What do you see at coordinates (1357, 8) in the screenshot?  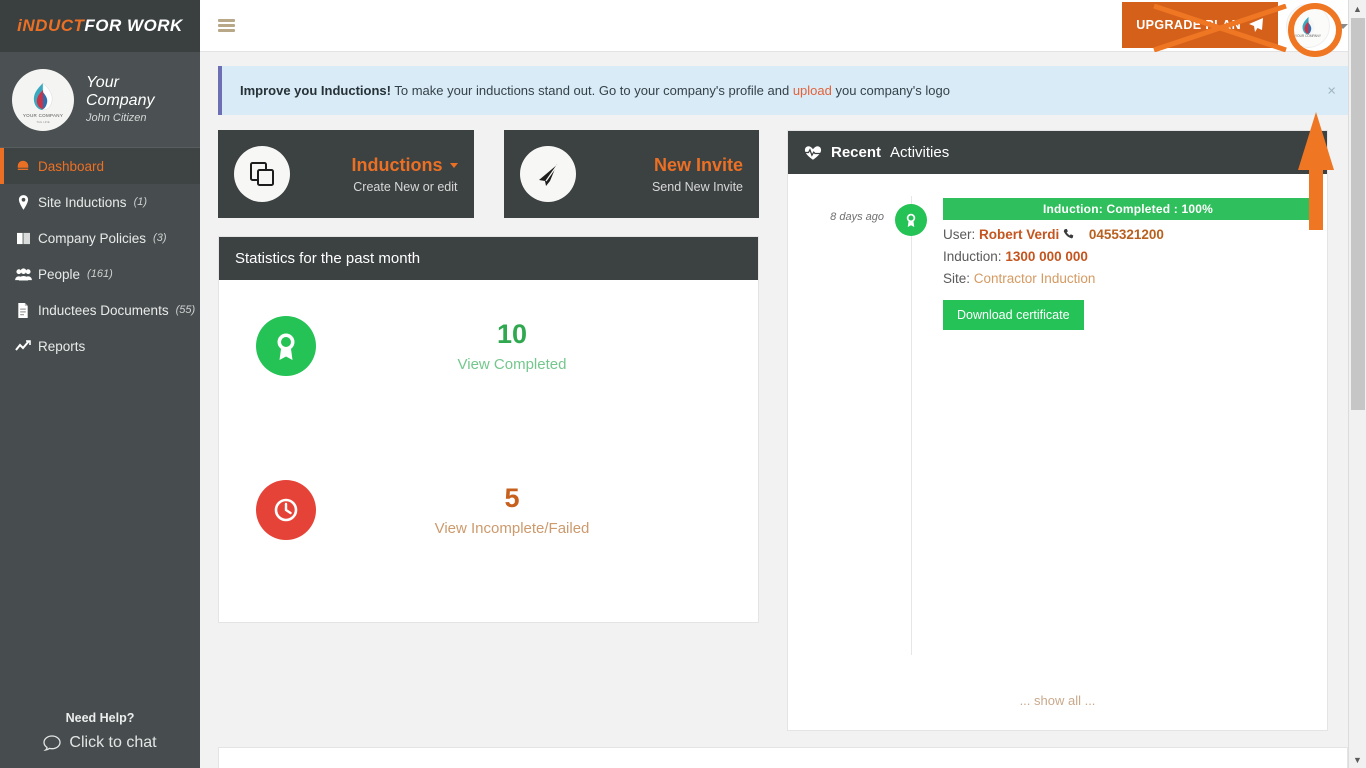 I see `scroll-up-arrow-icon: ▲` at bounding box center [1357, 8].